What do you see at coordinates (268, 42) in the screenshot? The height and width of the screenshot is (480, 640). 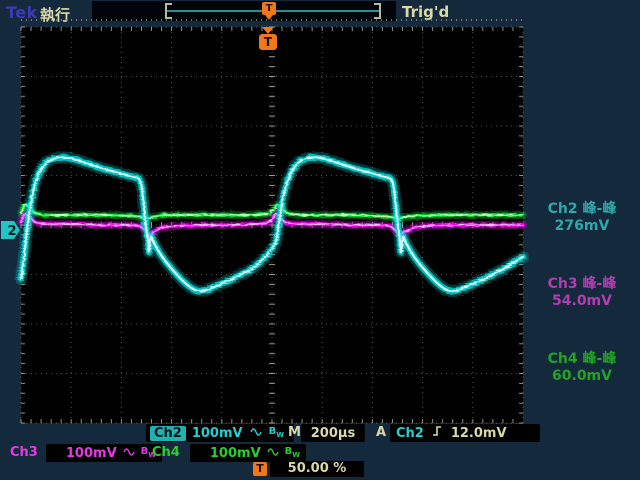 I see `trigger-marker-label: T` at bounding box center [268, 42].